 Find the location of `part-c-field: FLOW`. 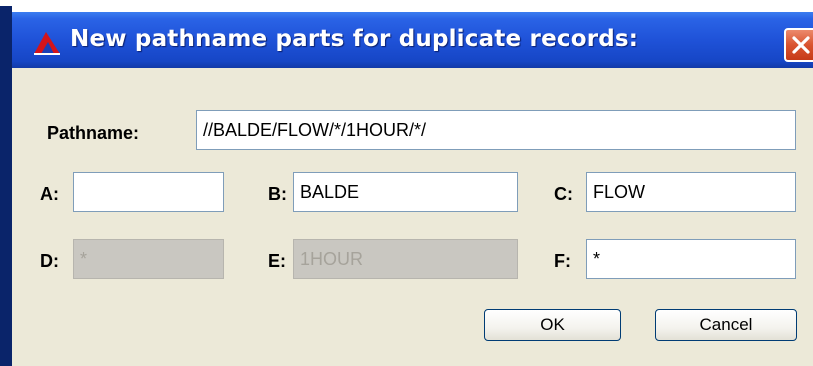

part-c-field: FLOW is located at coordinates (691, 192).